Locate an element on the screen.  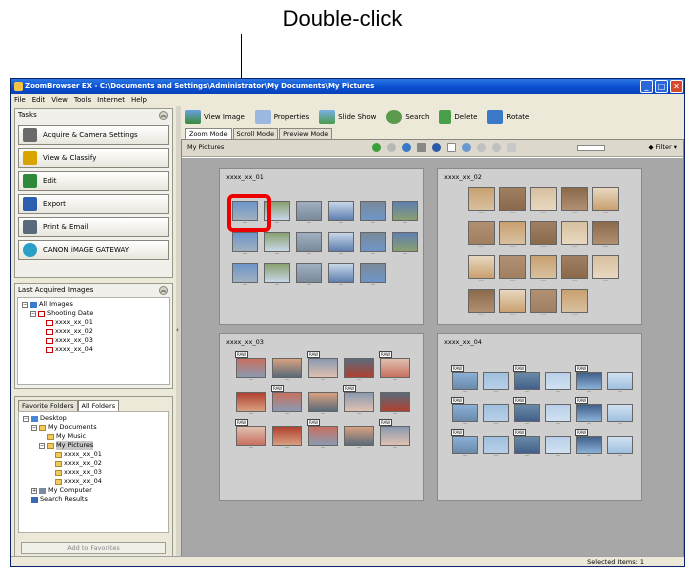
properties-button: Properties is located at coordinates (281, 117).